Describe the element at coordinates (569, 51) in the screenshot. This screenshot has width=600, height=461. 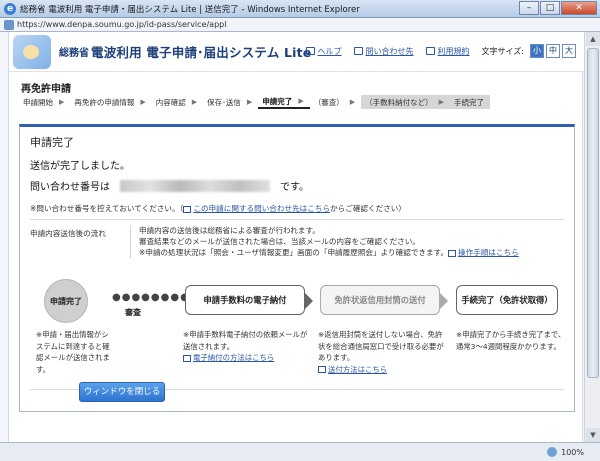
I see `font-size-large-button: 大` at that location.